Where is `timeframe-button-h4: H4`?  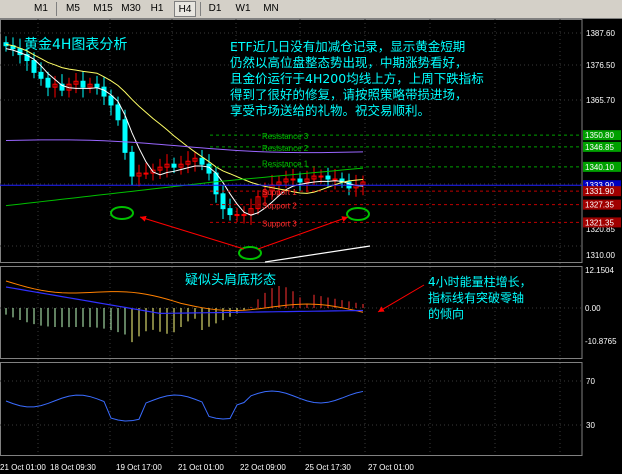
timeframe-button-h4: H4 is located at coordinates (185, 9).